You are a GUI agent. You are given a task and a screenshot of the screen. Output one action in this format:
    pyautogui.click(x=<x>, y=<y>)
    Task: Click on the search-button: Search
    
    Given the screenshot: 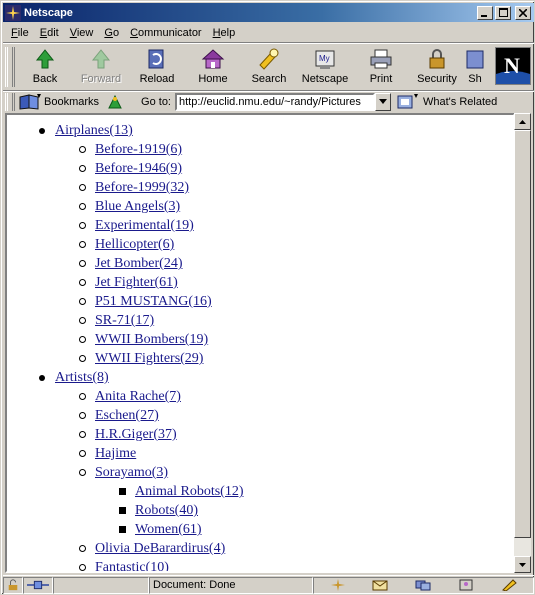 What is the action you would take?
    pyautogui.click(x=269, y=66)
    